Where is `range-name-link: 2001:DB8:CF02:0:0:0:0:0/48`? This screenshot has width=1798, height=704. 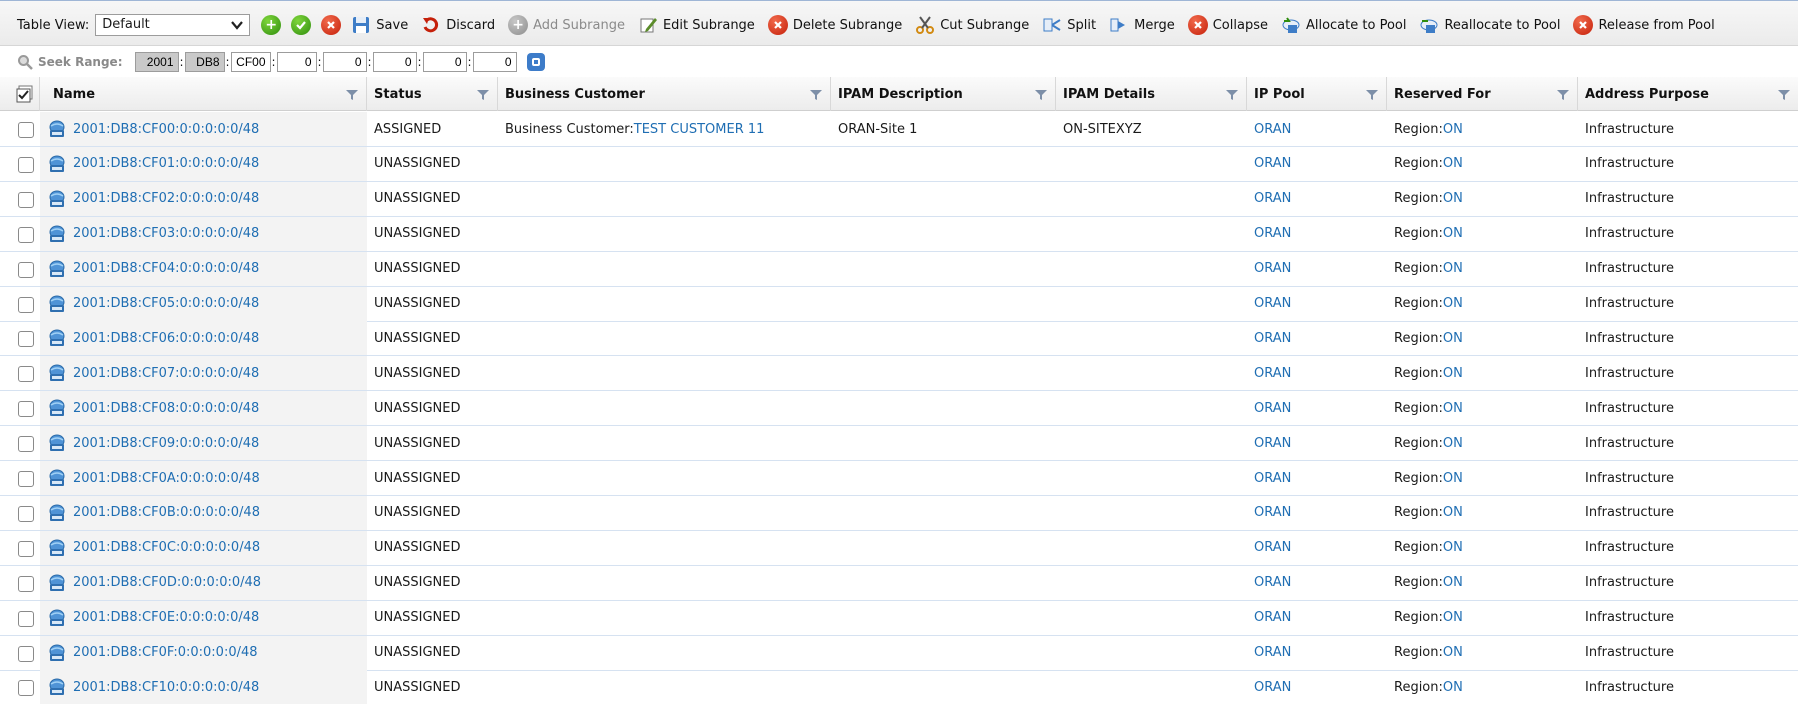 range-name-link: 2001:DB8:CF02:0:0:0:0:0/48 is located at coordinates (166, 198).